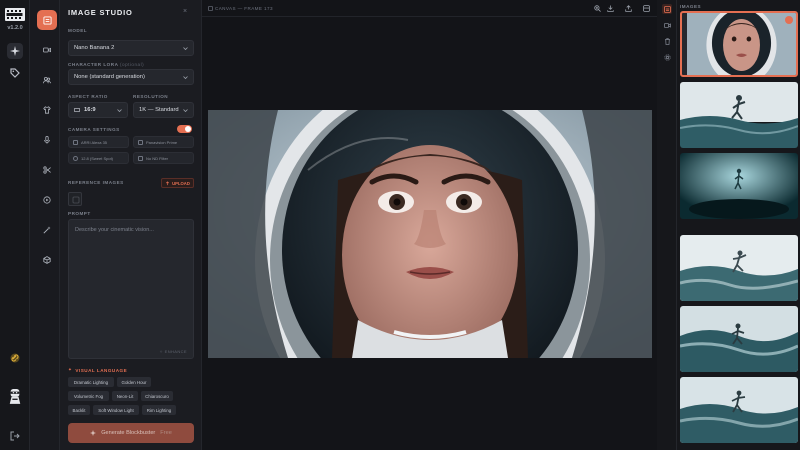 The height and width of the screenshot is (450, 800). What do you see at coordinates (131, 48) in the screenshot?
I see `model-select: Nano Banana 2` at bounding box center [131, 48].